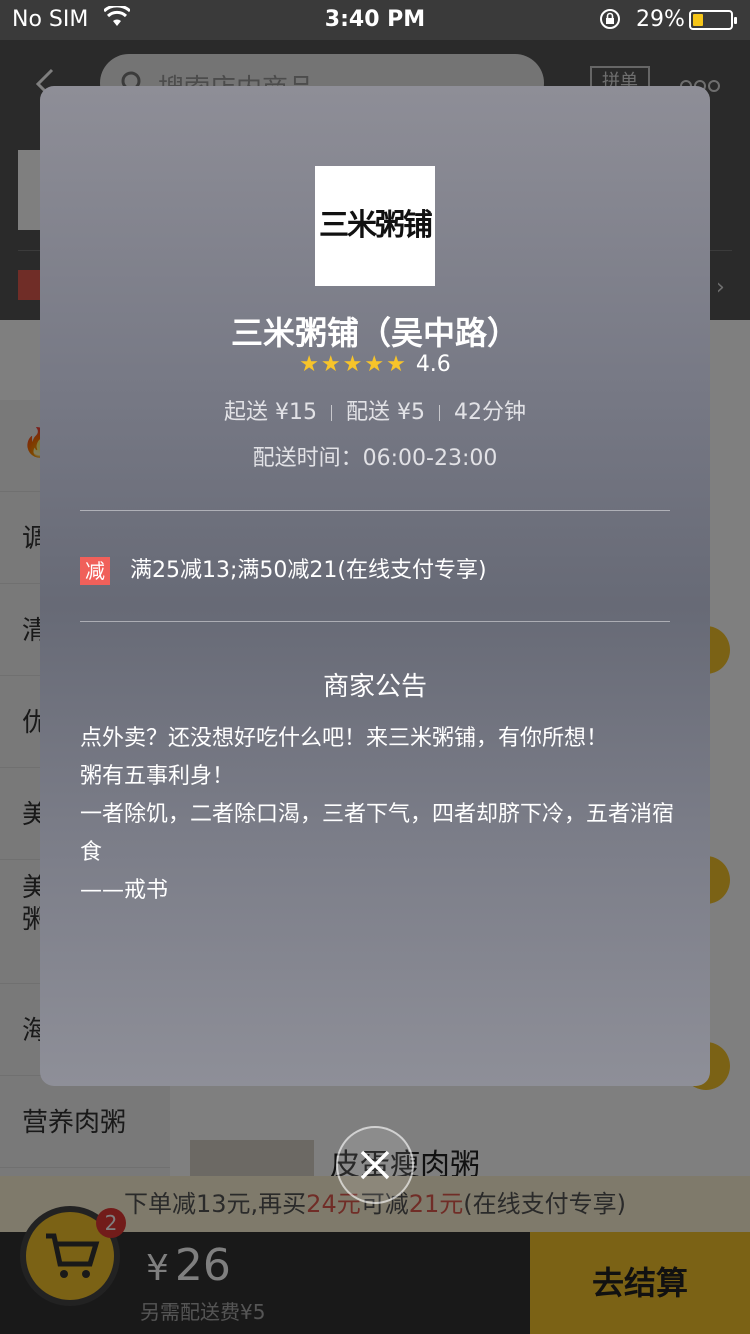 This screenshot has width=750, height=1334. What do you see at coordinates (433, 364) in the screenshot?
I see `rating-value: 4.6` at bounding box center [433, 364].